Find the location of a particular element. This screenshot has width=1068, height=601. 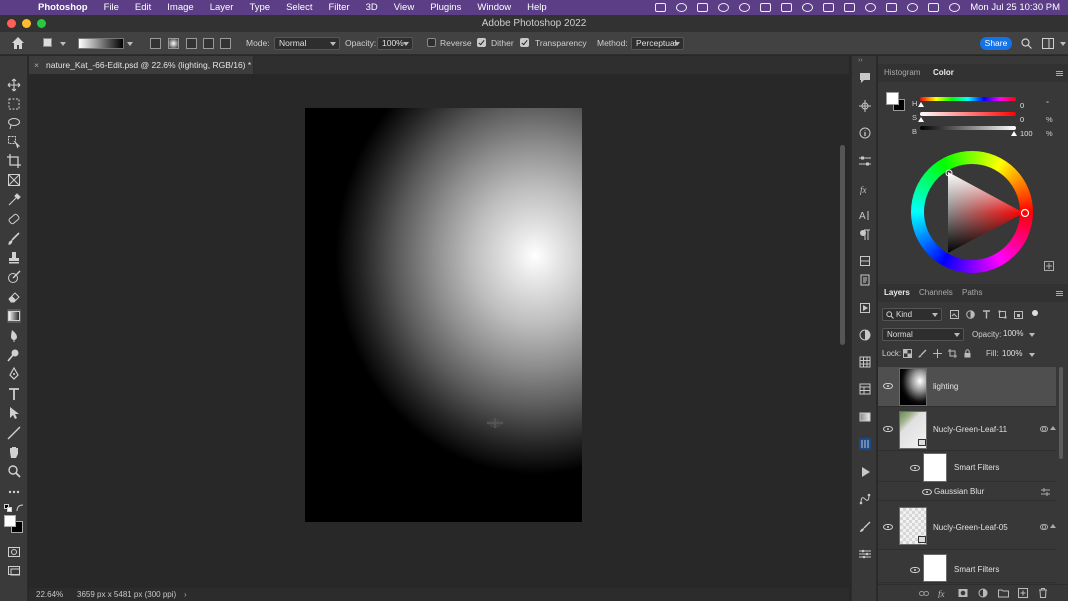

lock-position-icon is located at coordinates (937, 353).